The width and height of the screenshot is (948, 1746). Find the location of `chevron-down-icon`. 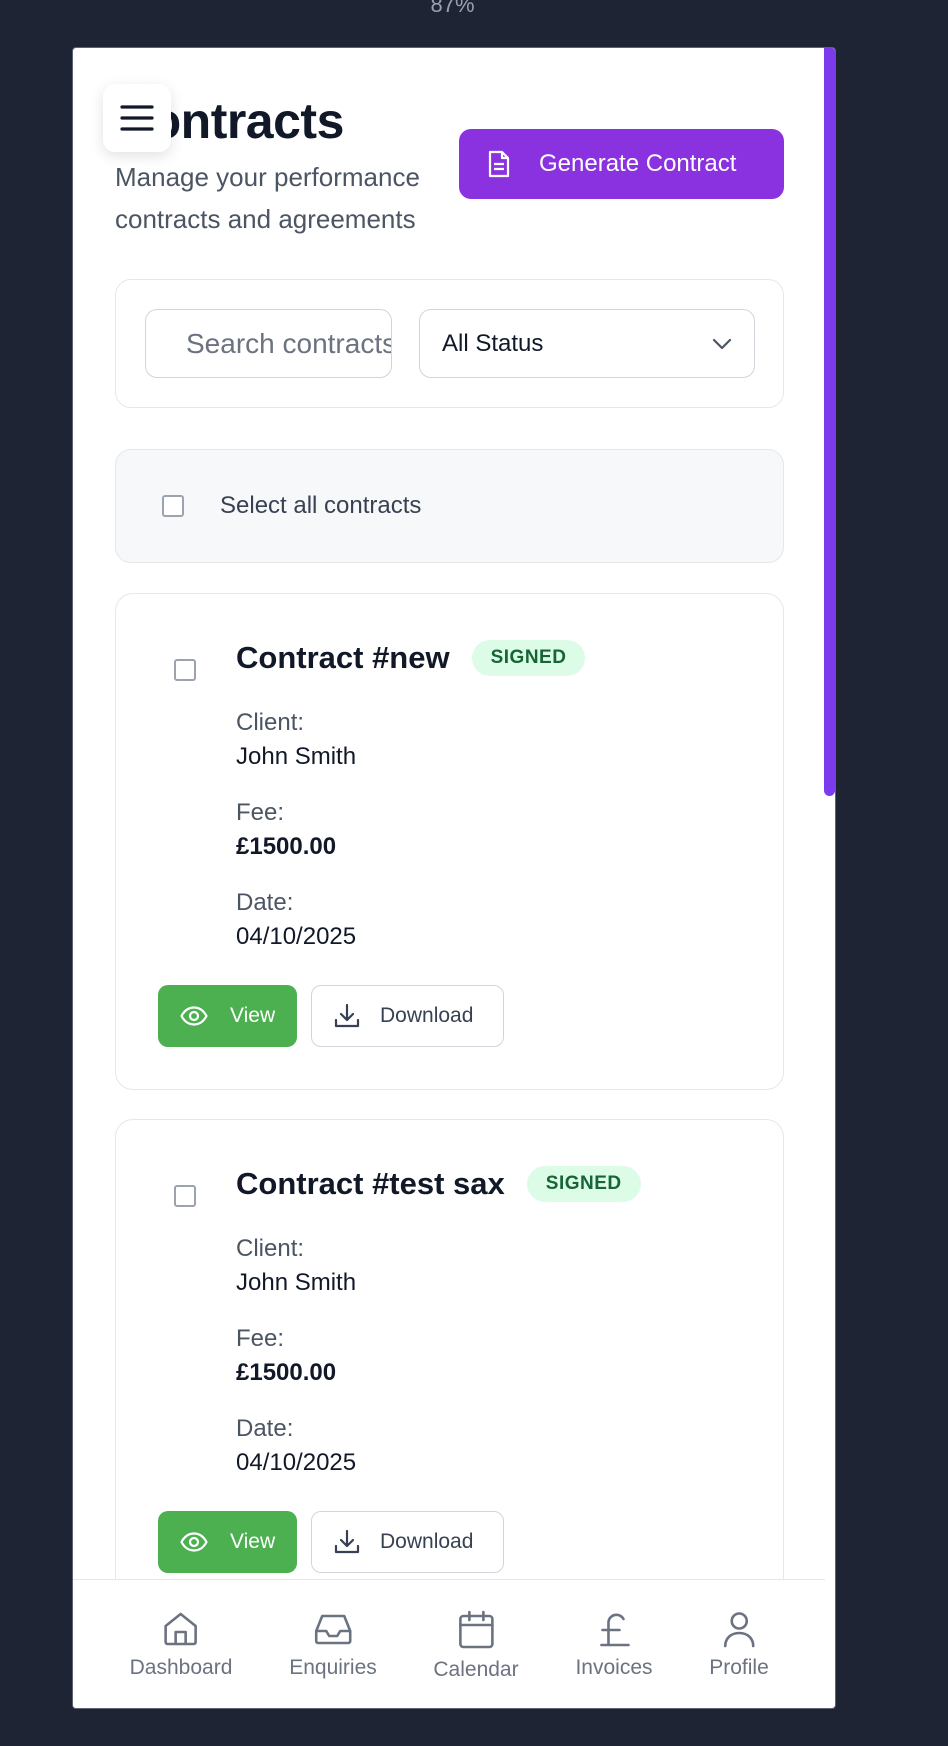

chevron-down-icon is located at coordinates (722, 343).